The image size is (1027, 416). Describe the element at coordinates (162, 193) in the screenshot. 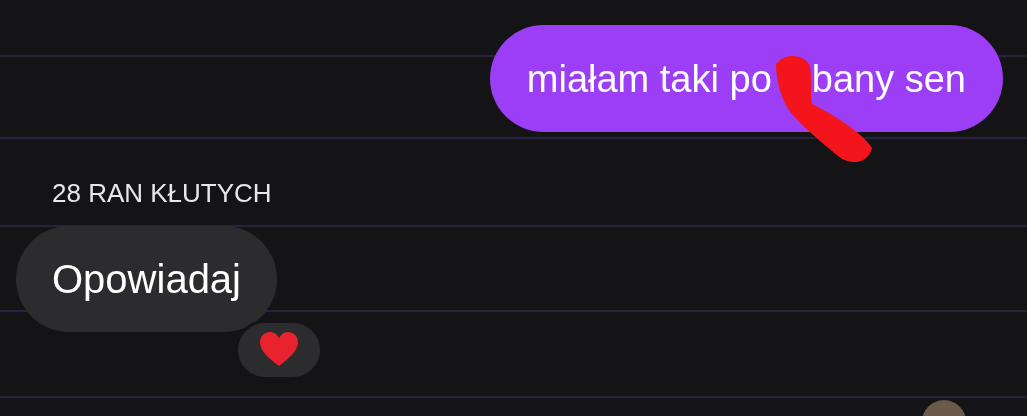

I see `sender-name: 28 RAN KŁUTYCH` at that location.